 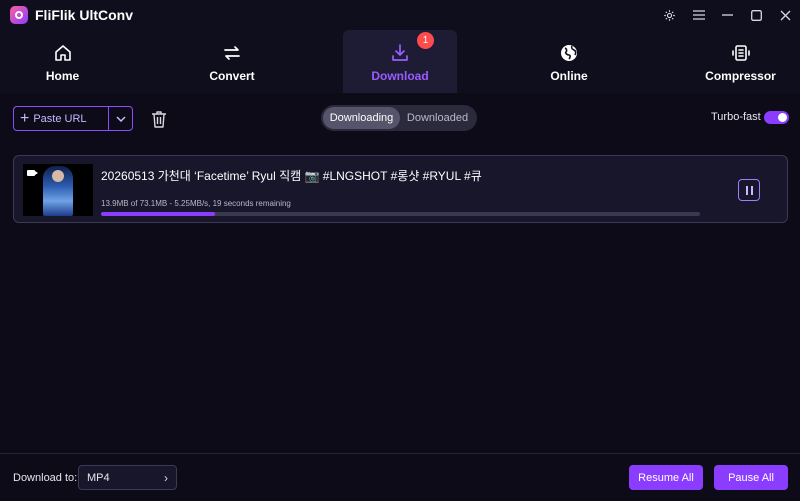 I want to click on convert-icon, so click(x=232, y=53).